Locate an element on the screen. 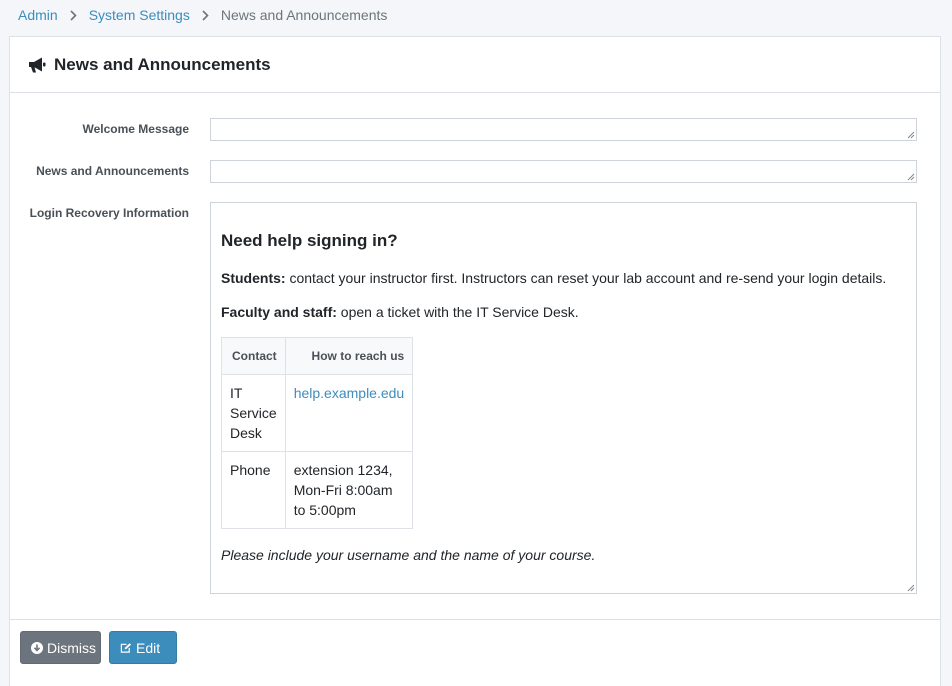 Image resolution: width=952 pixels, height=686 pixels. arrow-circle-down-icon is located at coordinates (37, 647).